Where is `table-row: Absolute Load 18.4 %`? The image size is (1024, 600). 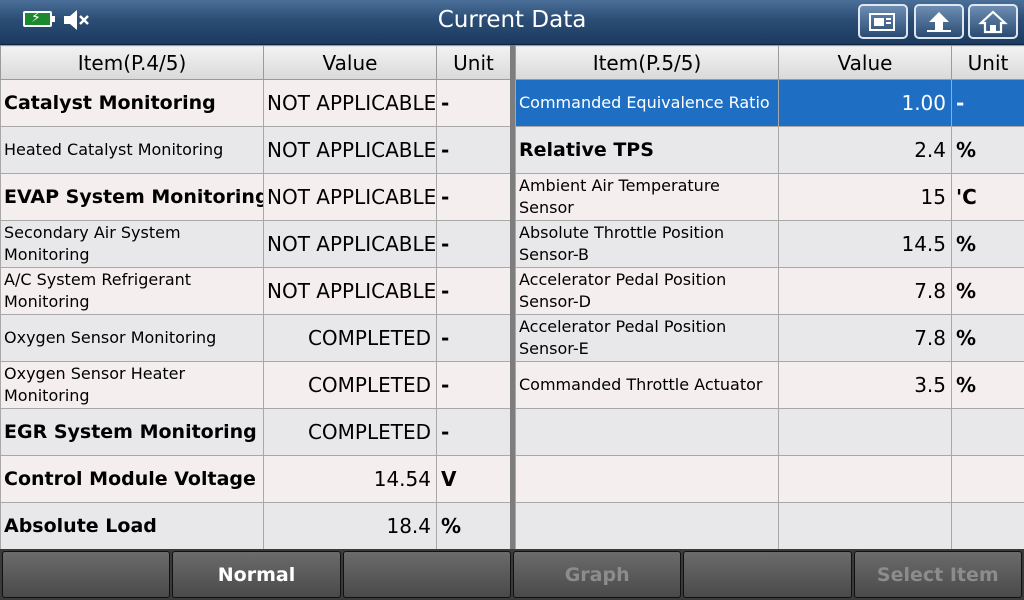
table-row: Absolute Load 18.4 % is located at coordinates (255, 526).